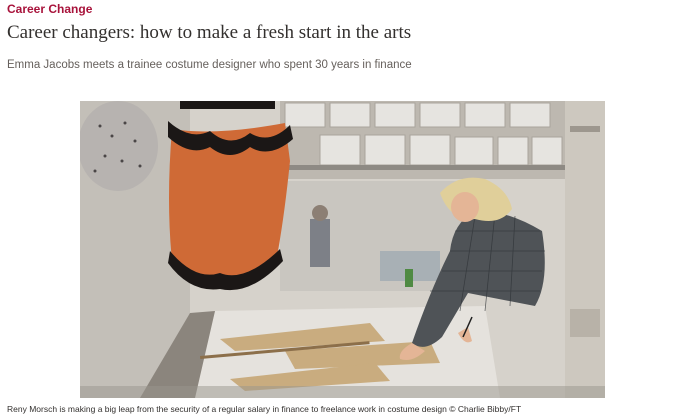 The height and width of the screenshot is (418, 675). I want to click on article-kicker: Career Change, so click(49, 9).